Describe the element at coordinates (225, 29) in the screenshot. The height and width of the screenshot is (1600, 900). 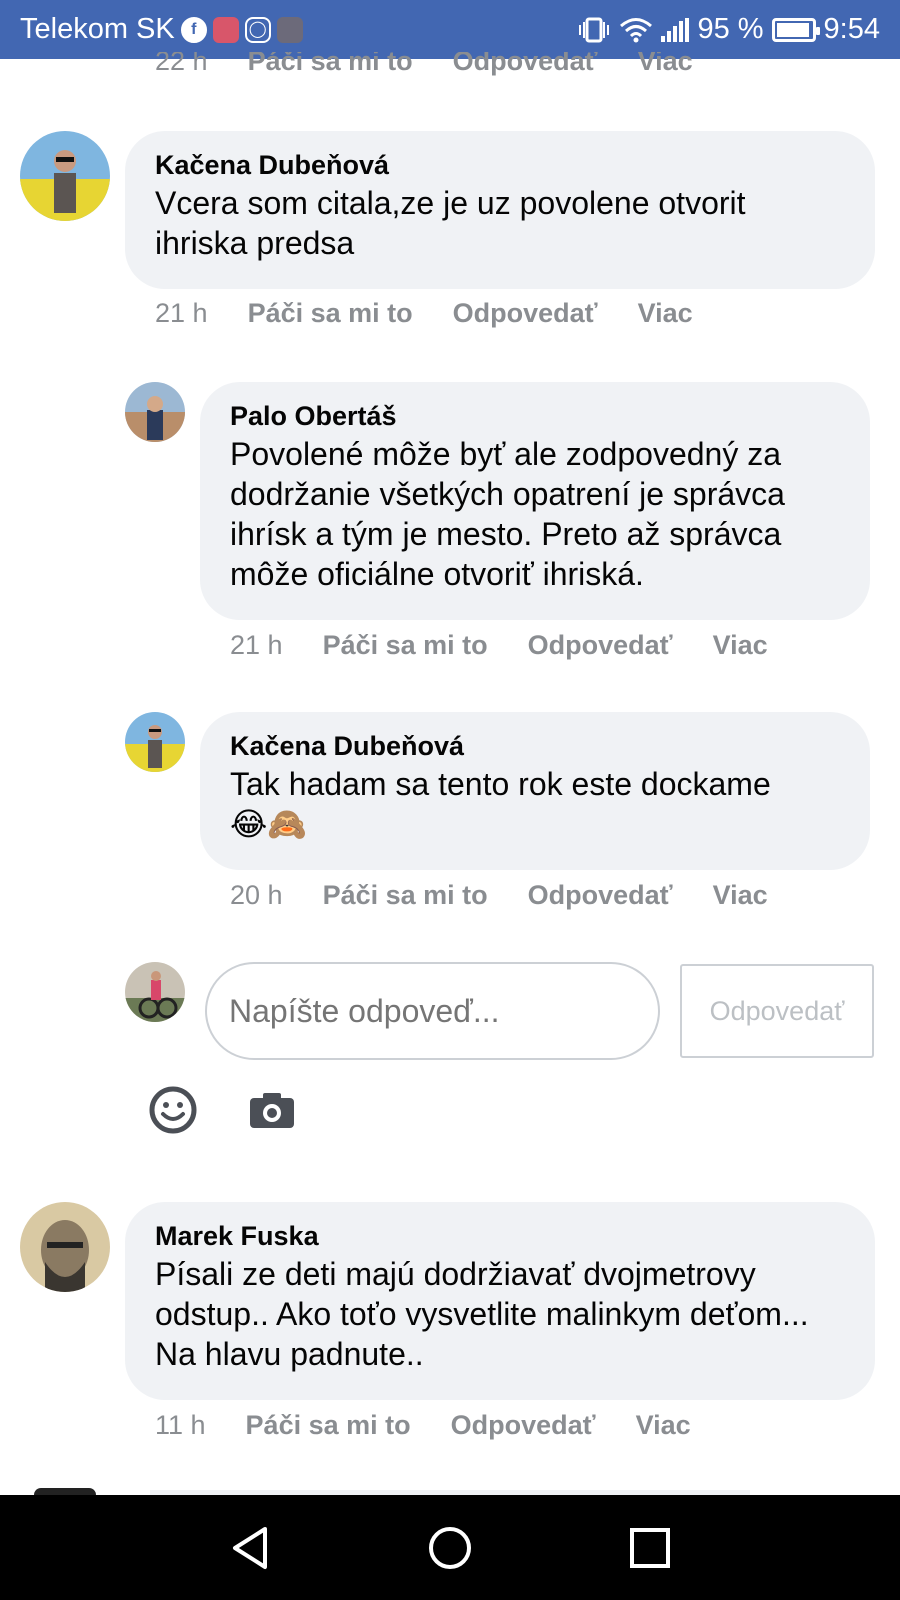
I see `huawei-icon` at that location.